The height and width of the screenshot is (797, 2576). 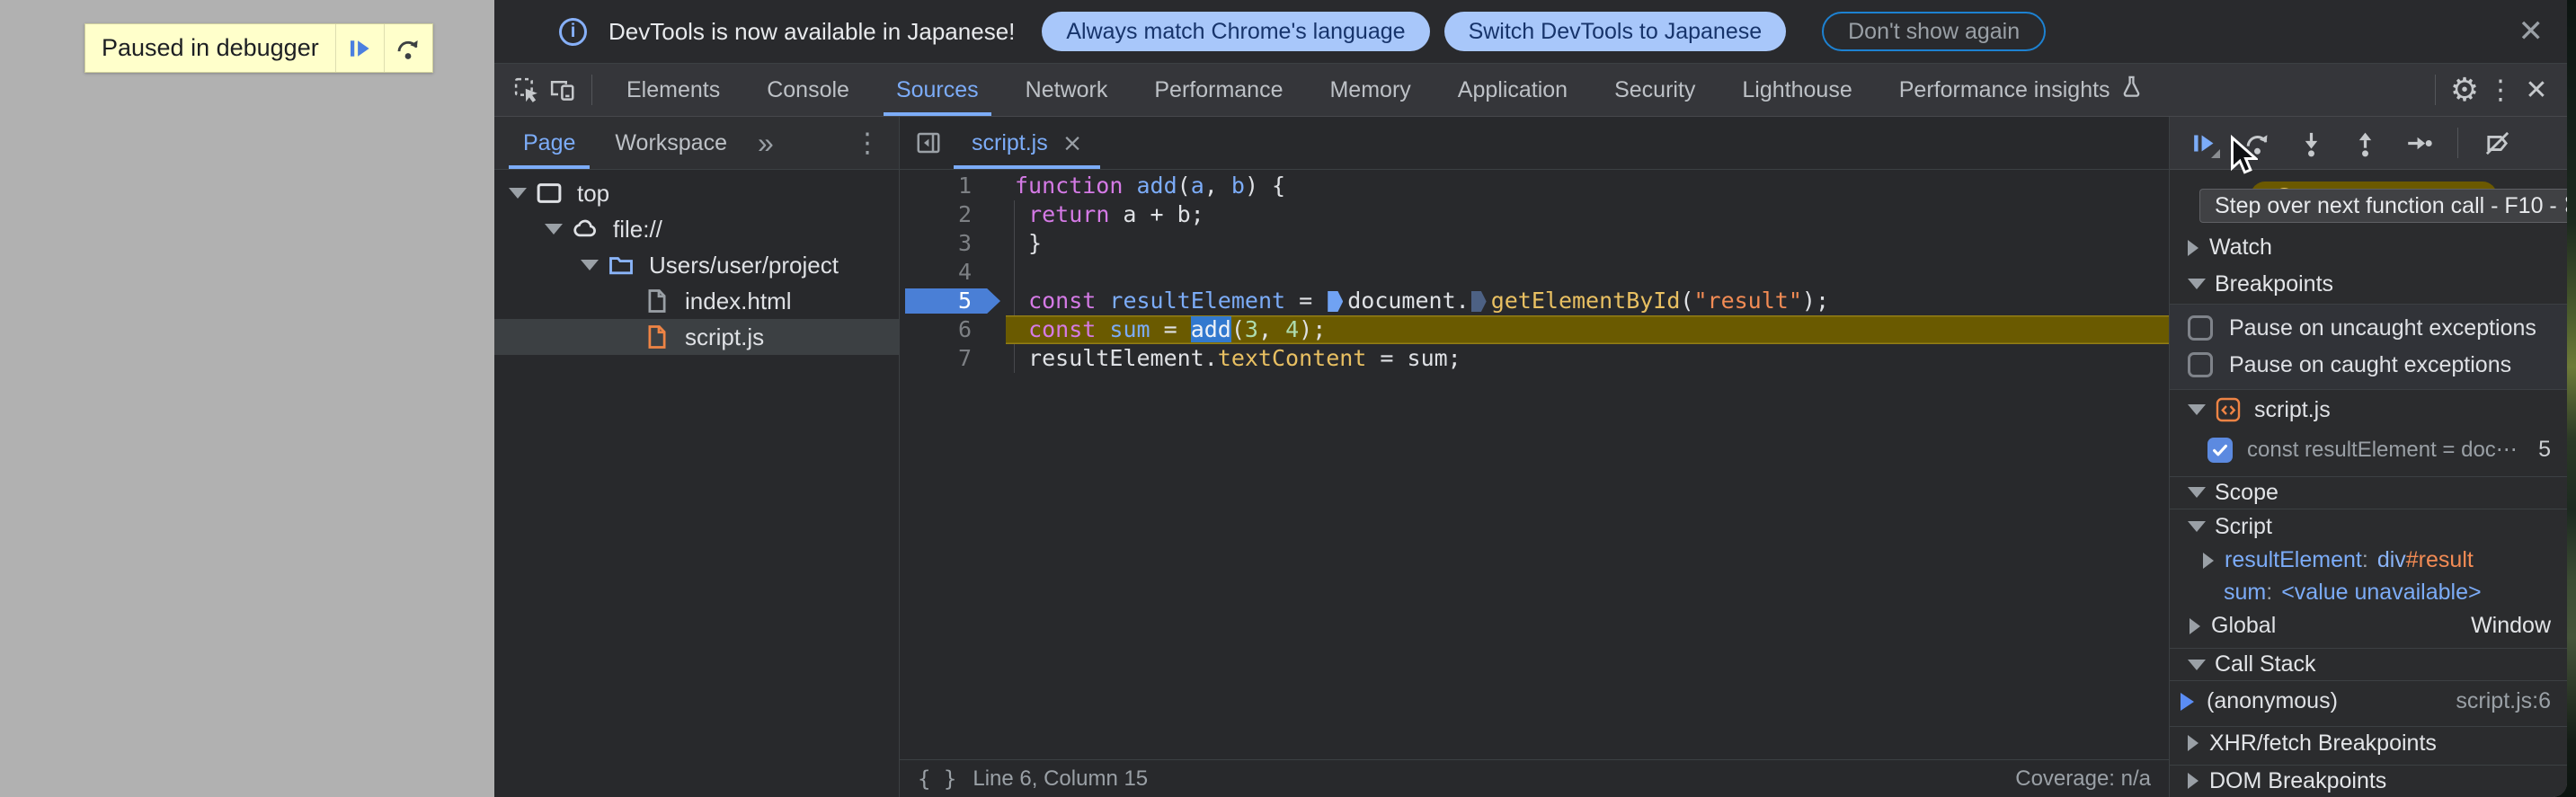 What do you see at coordinates (2228, 409) in the screenshot?
I see `script-file-icon` at bounding box center [2228, 409].